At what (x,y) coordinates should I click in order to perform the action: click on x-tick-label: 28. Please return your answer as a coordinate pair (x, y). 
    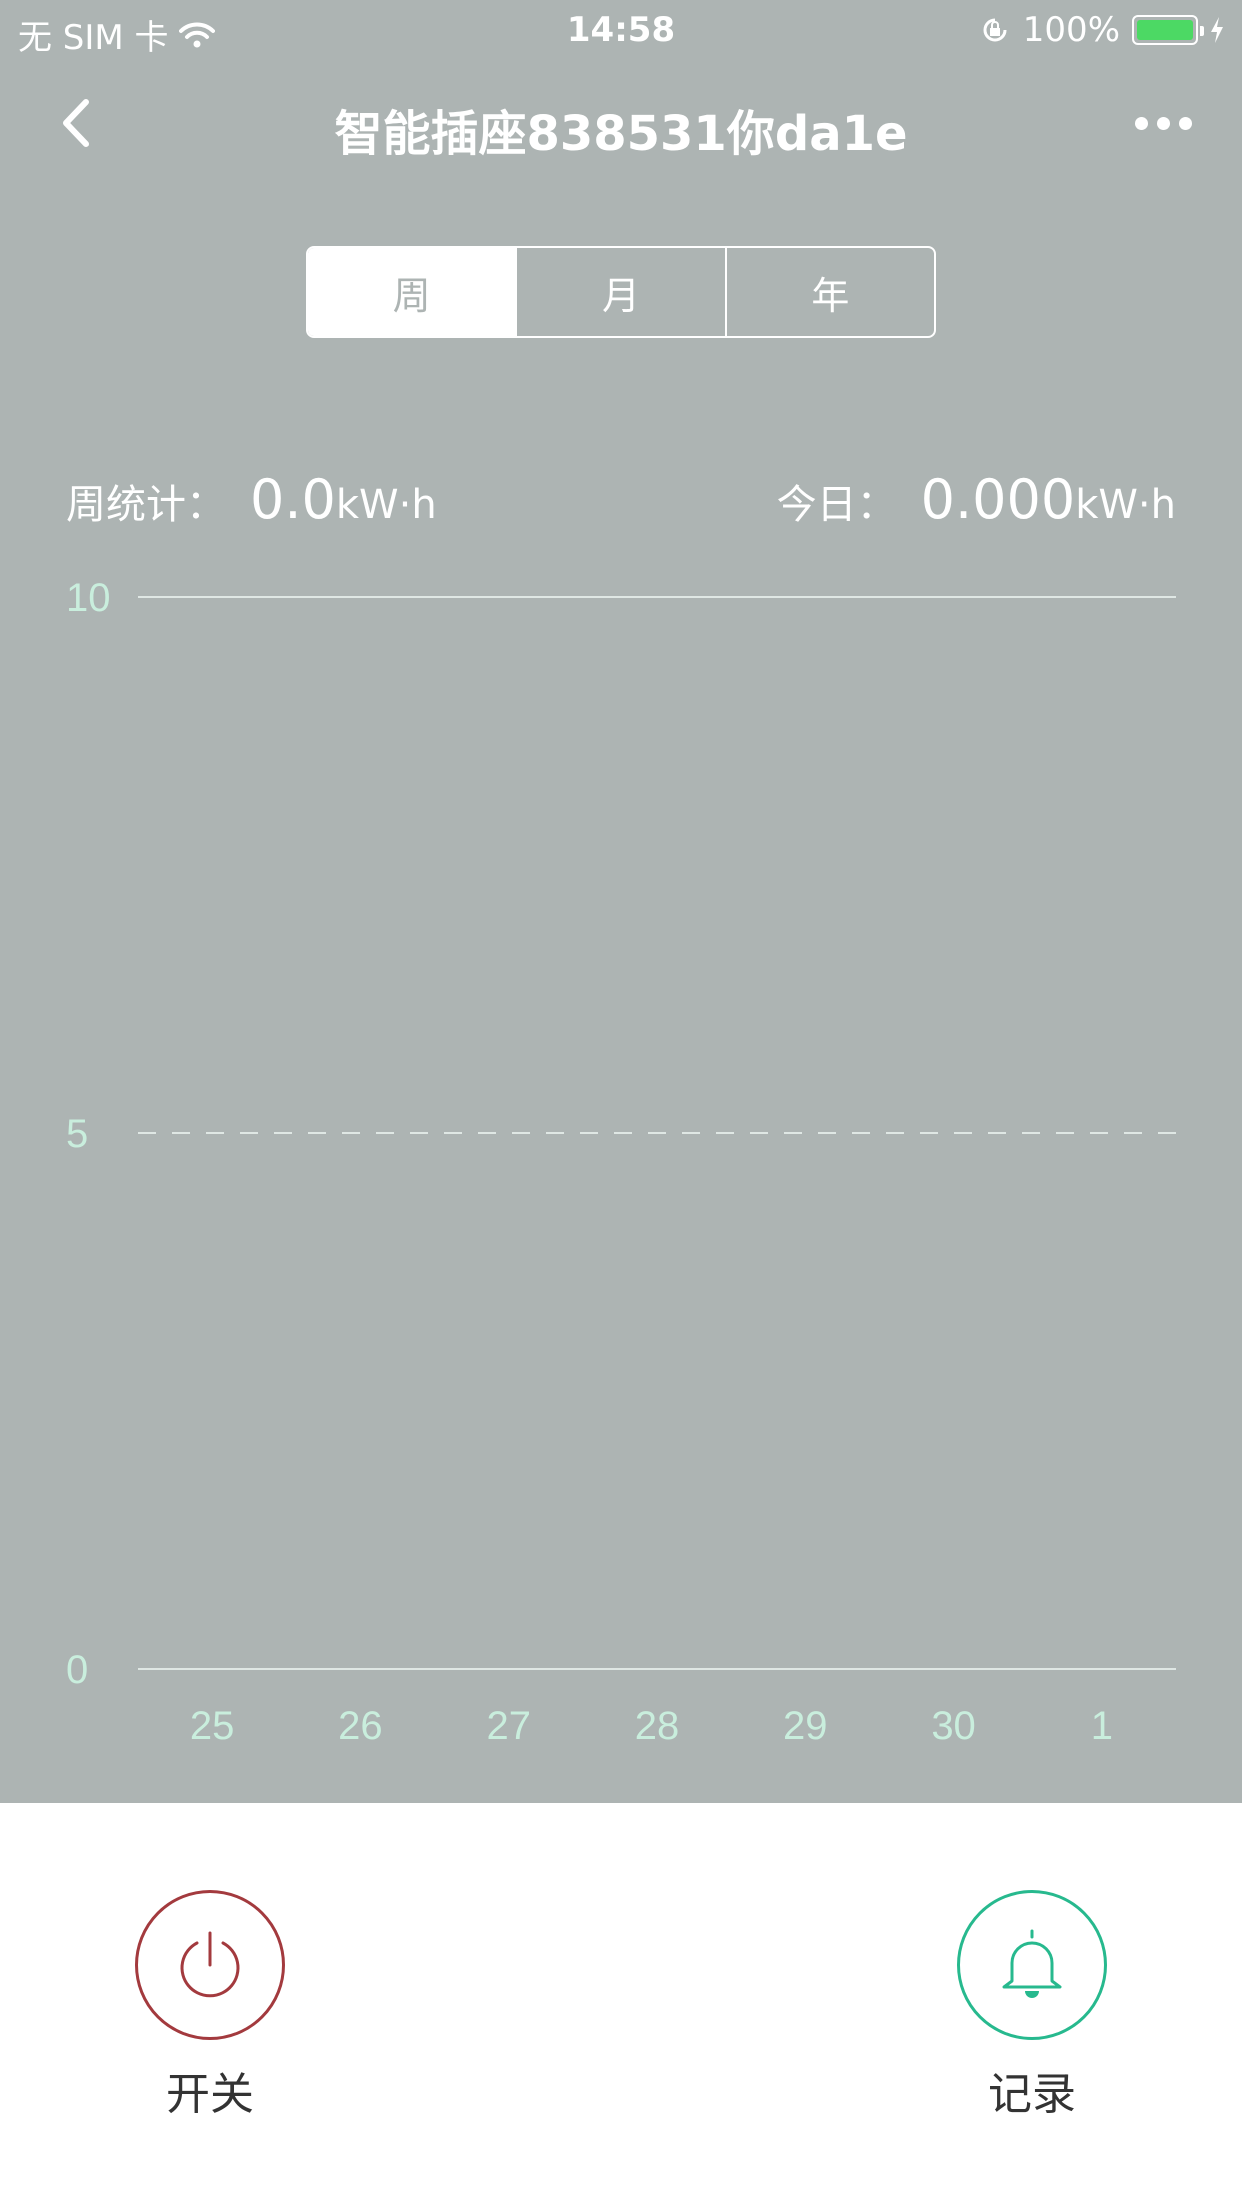
    Looking at the image, I should click on (657, 1726).